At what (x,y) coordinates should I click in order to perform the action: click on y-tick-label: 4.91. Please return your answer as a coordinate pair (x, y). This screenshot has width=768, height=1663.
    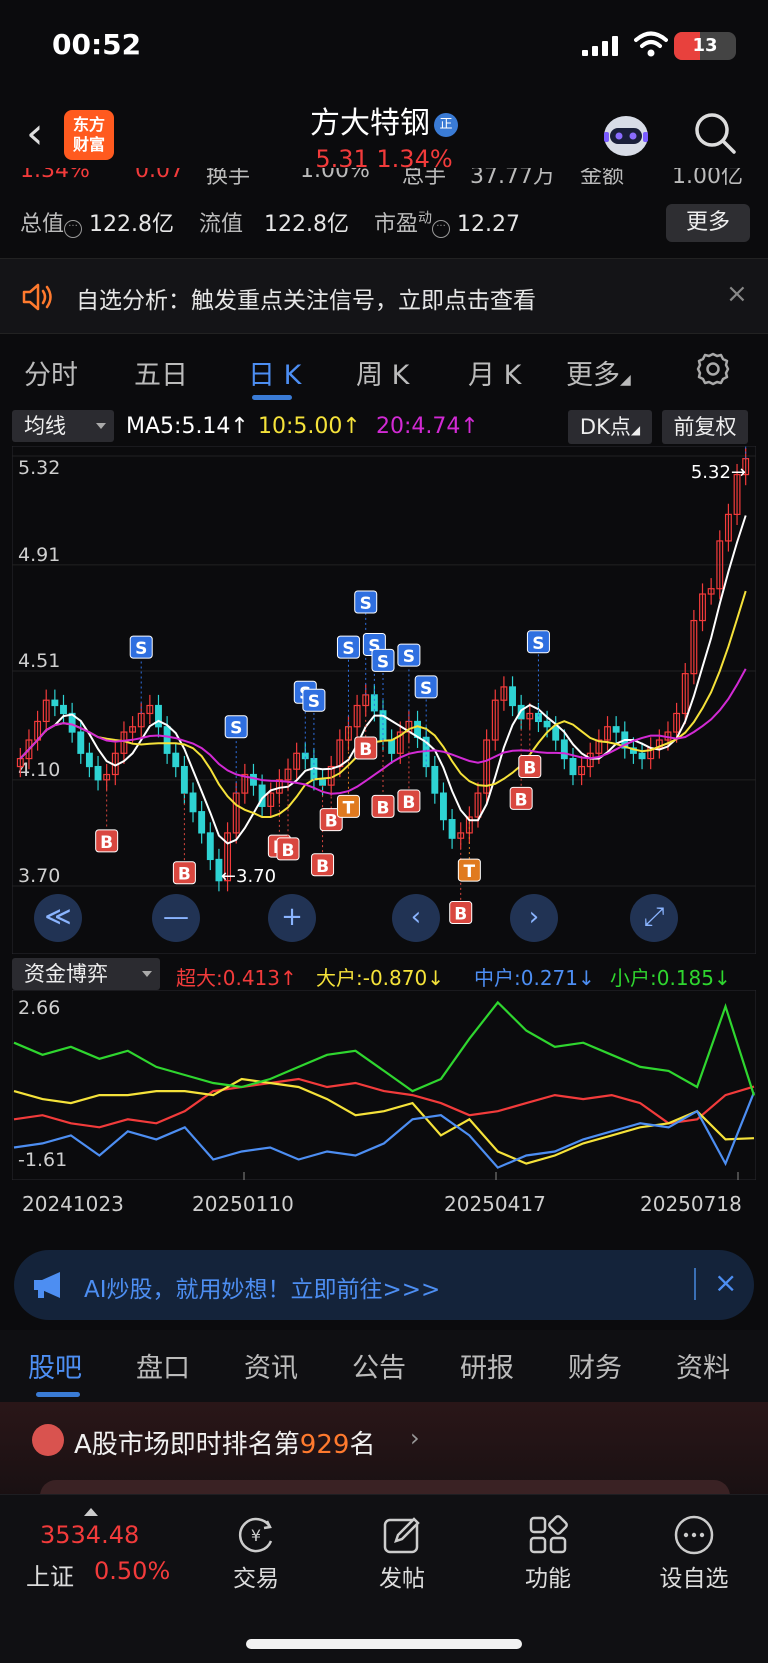
    Looking at the image, I should click on (39, 555).